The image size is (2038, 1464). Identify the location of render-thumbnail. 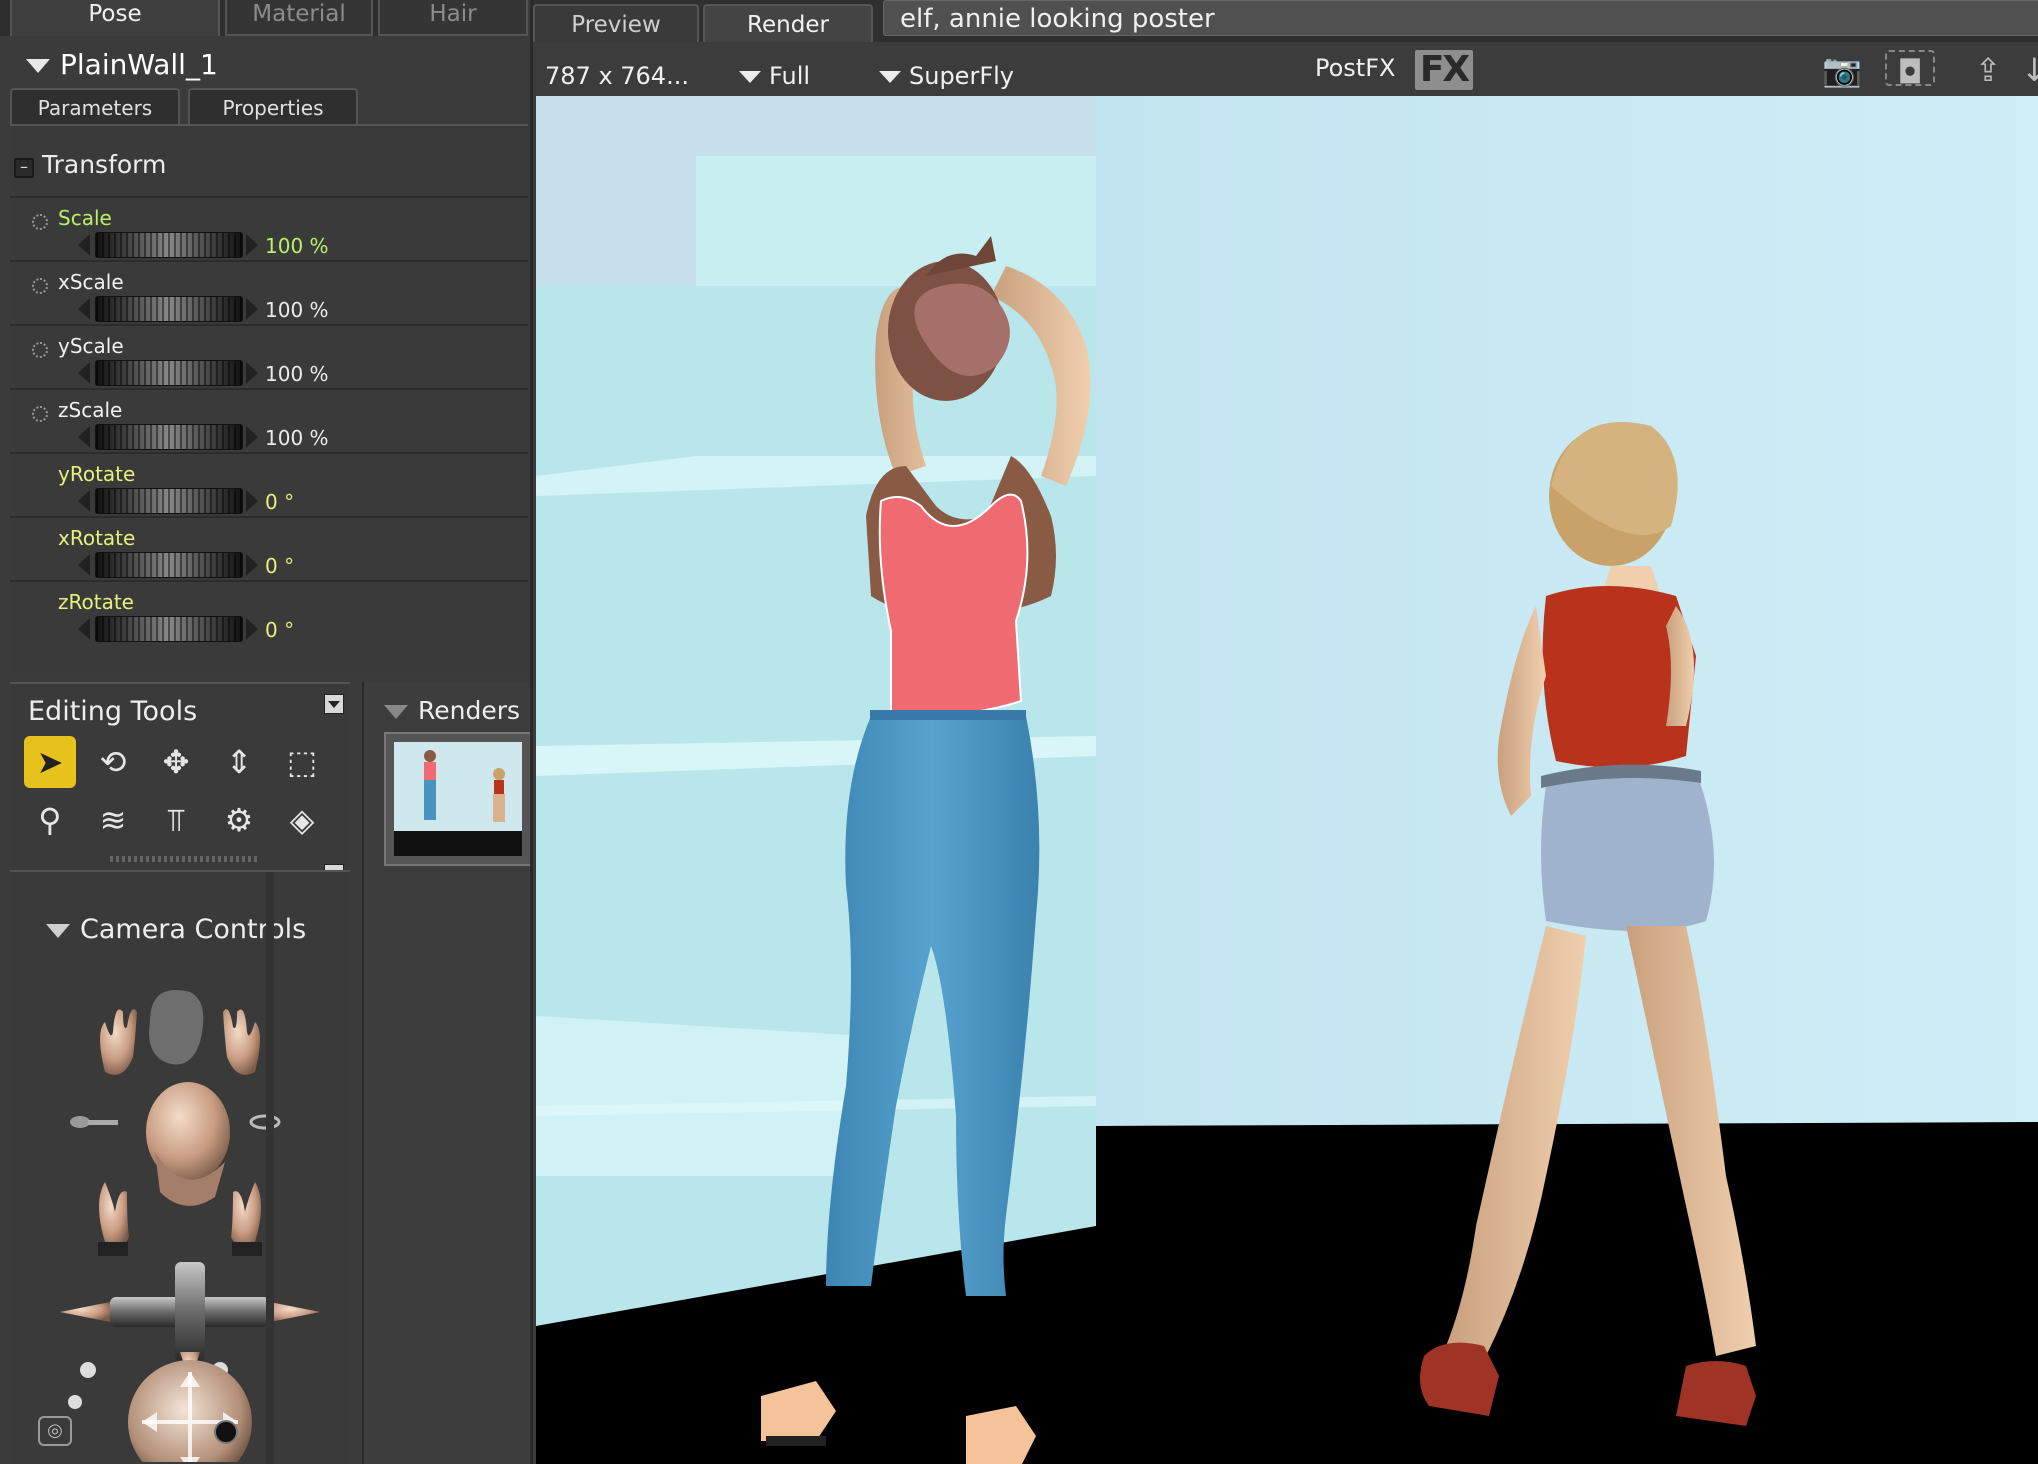
(458, 799).